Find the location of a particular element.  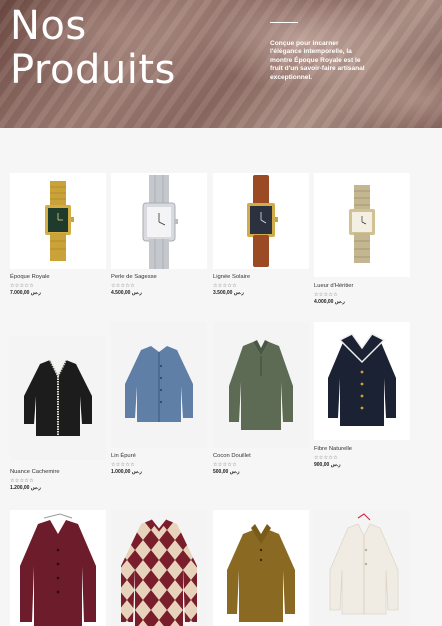

page-title: Nos Produits is located at coordinates (93, 48).